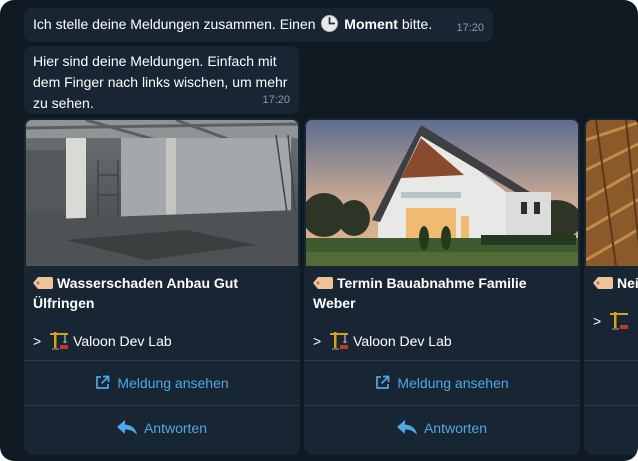  I want to click on view-report-button, so click(611, 382).